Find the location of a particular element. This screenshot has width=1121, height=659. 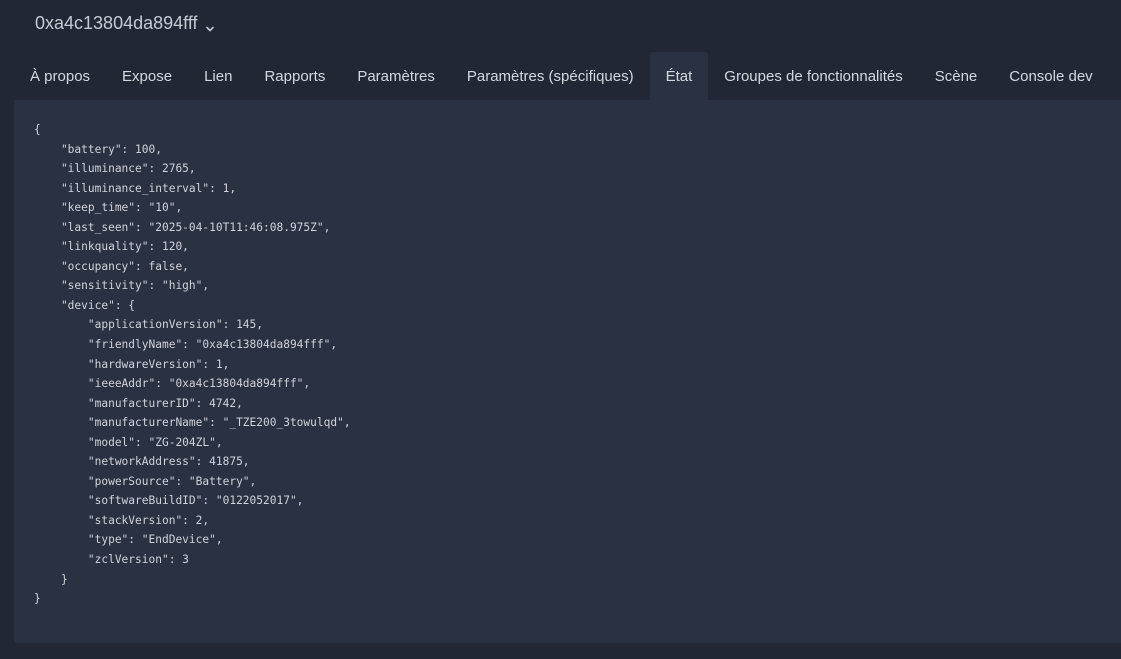

json-line: "illuminance": 2765, is located at coordinates (115, 169).